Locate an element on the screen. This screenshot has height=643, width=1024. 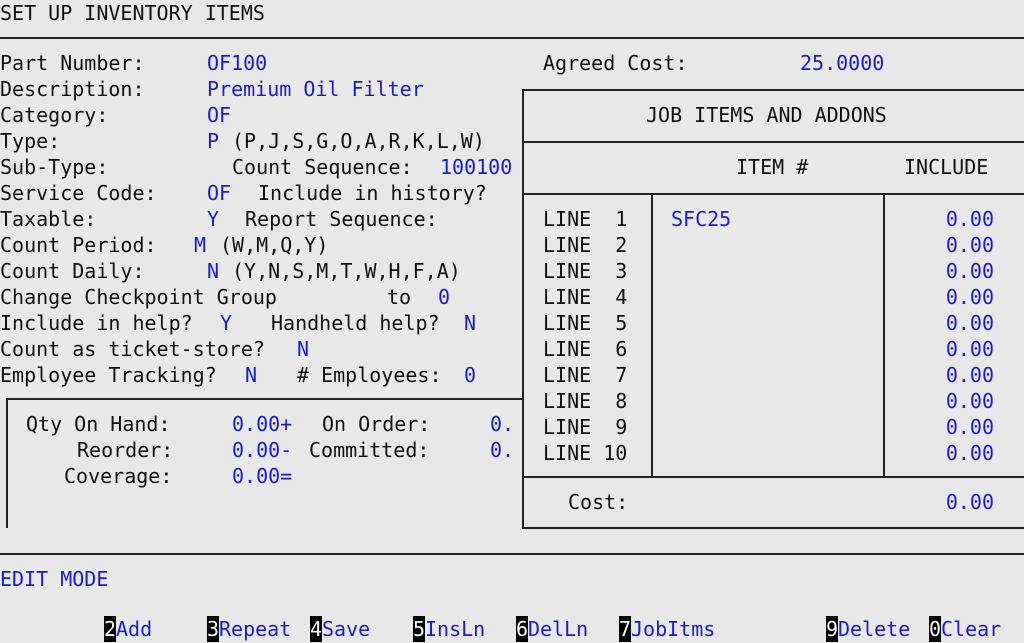
job-line-label: LINE 8 is located at coordinates (585, 401).